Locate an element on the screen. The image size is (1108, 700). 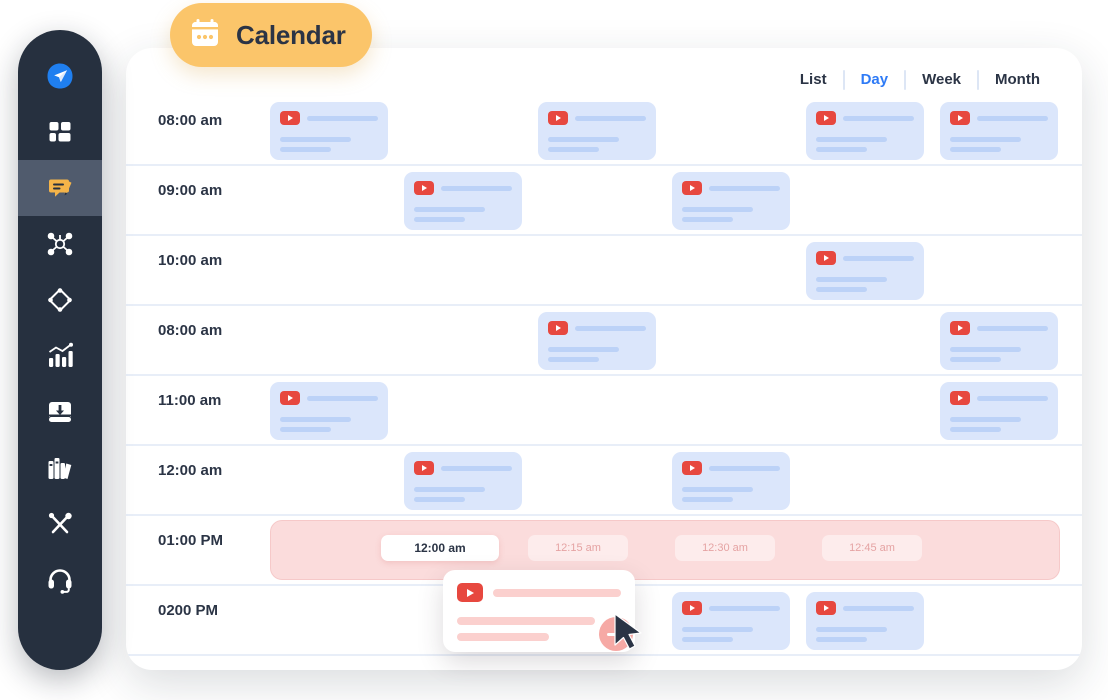
row-time-label: 10:00 am is located at coordinates (190, 260).